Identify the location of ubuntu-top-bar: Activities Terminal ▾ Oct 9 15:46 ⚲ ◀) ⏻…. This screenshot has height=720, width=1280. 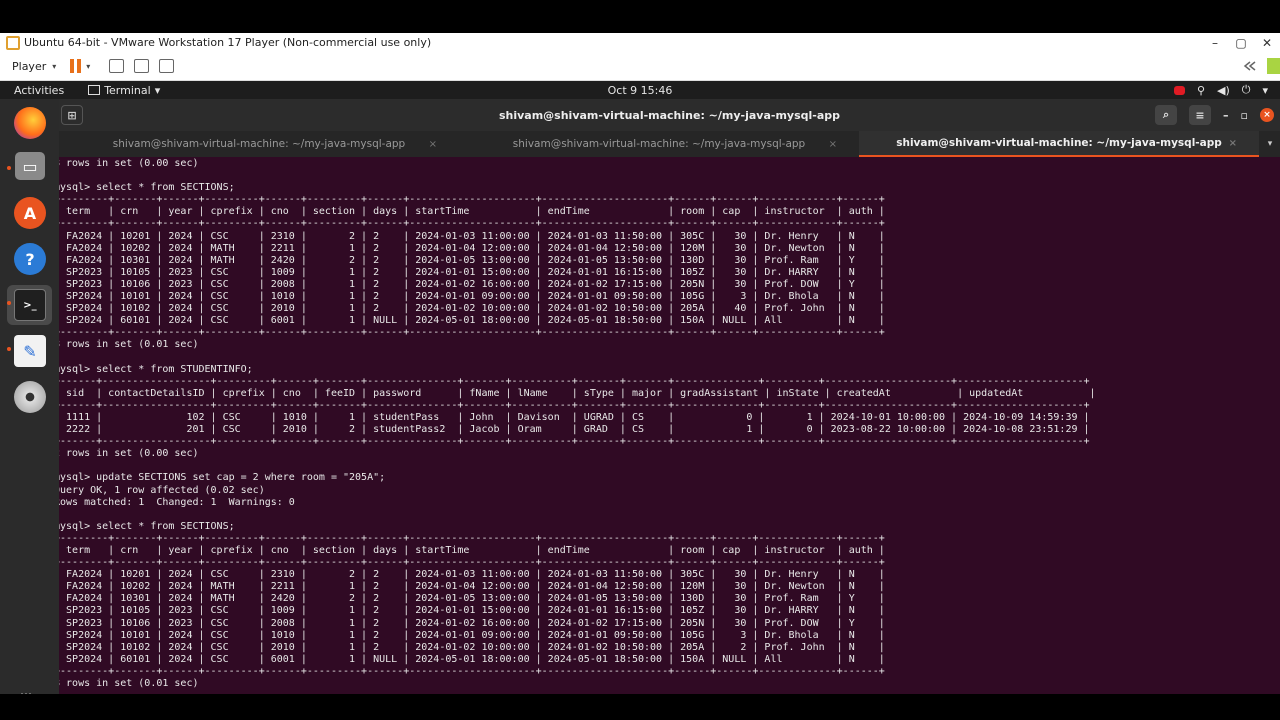
(640, 90).